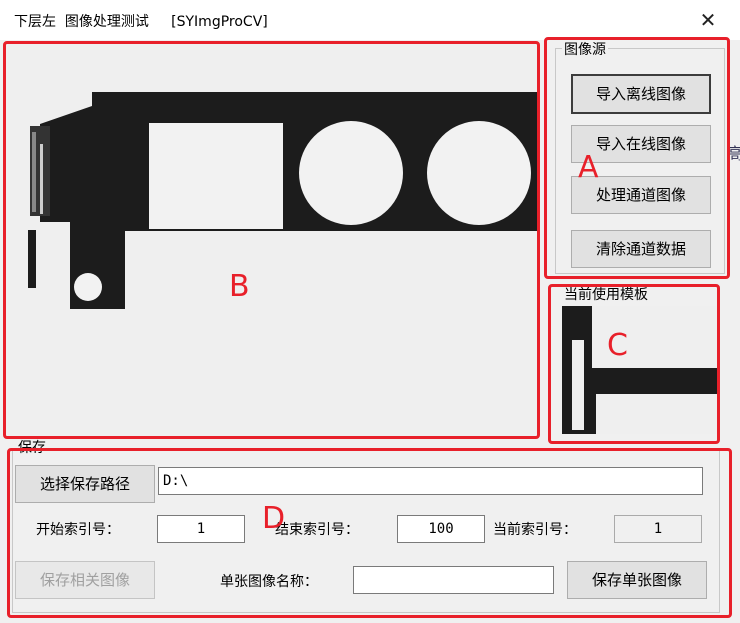 The width and height of the screenshot is (740, 623). What do you see at coordinates (274, 518) in the screenshot?
I see `annotation-letter-d: D` at bounding box center [274, 518].